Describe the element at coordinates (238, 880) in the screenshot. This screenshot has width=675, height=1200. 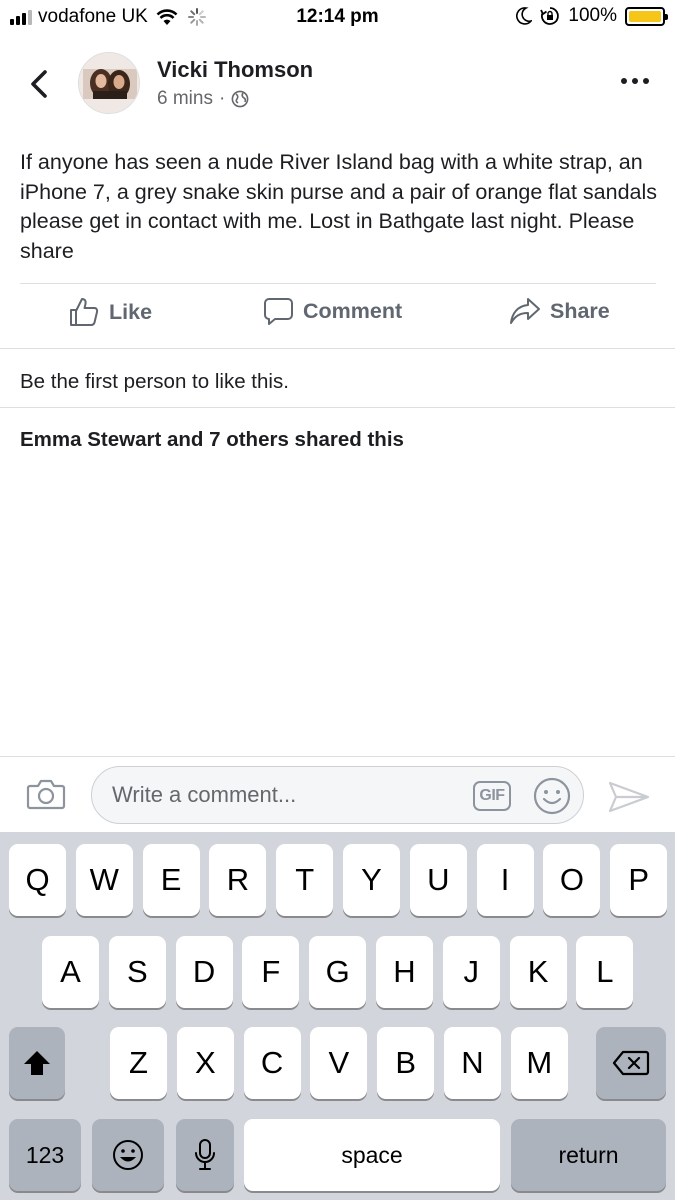
I see `key-r: R` at that location.